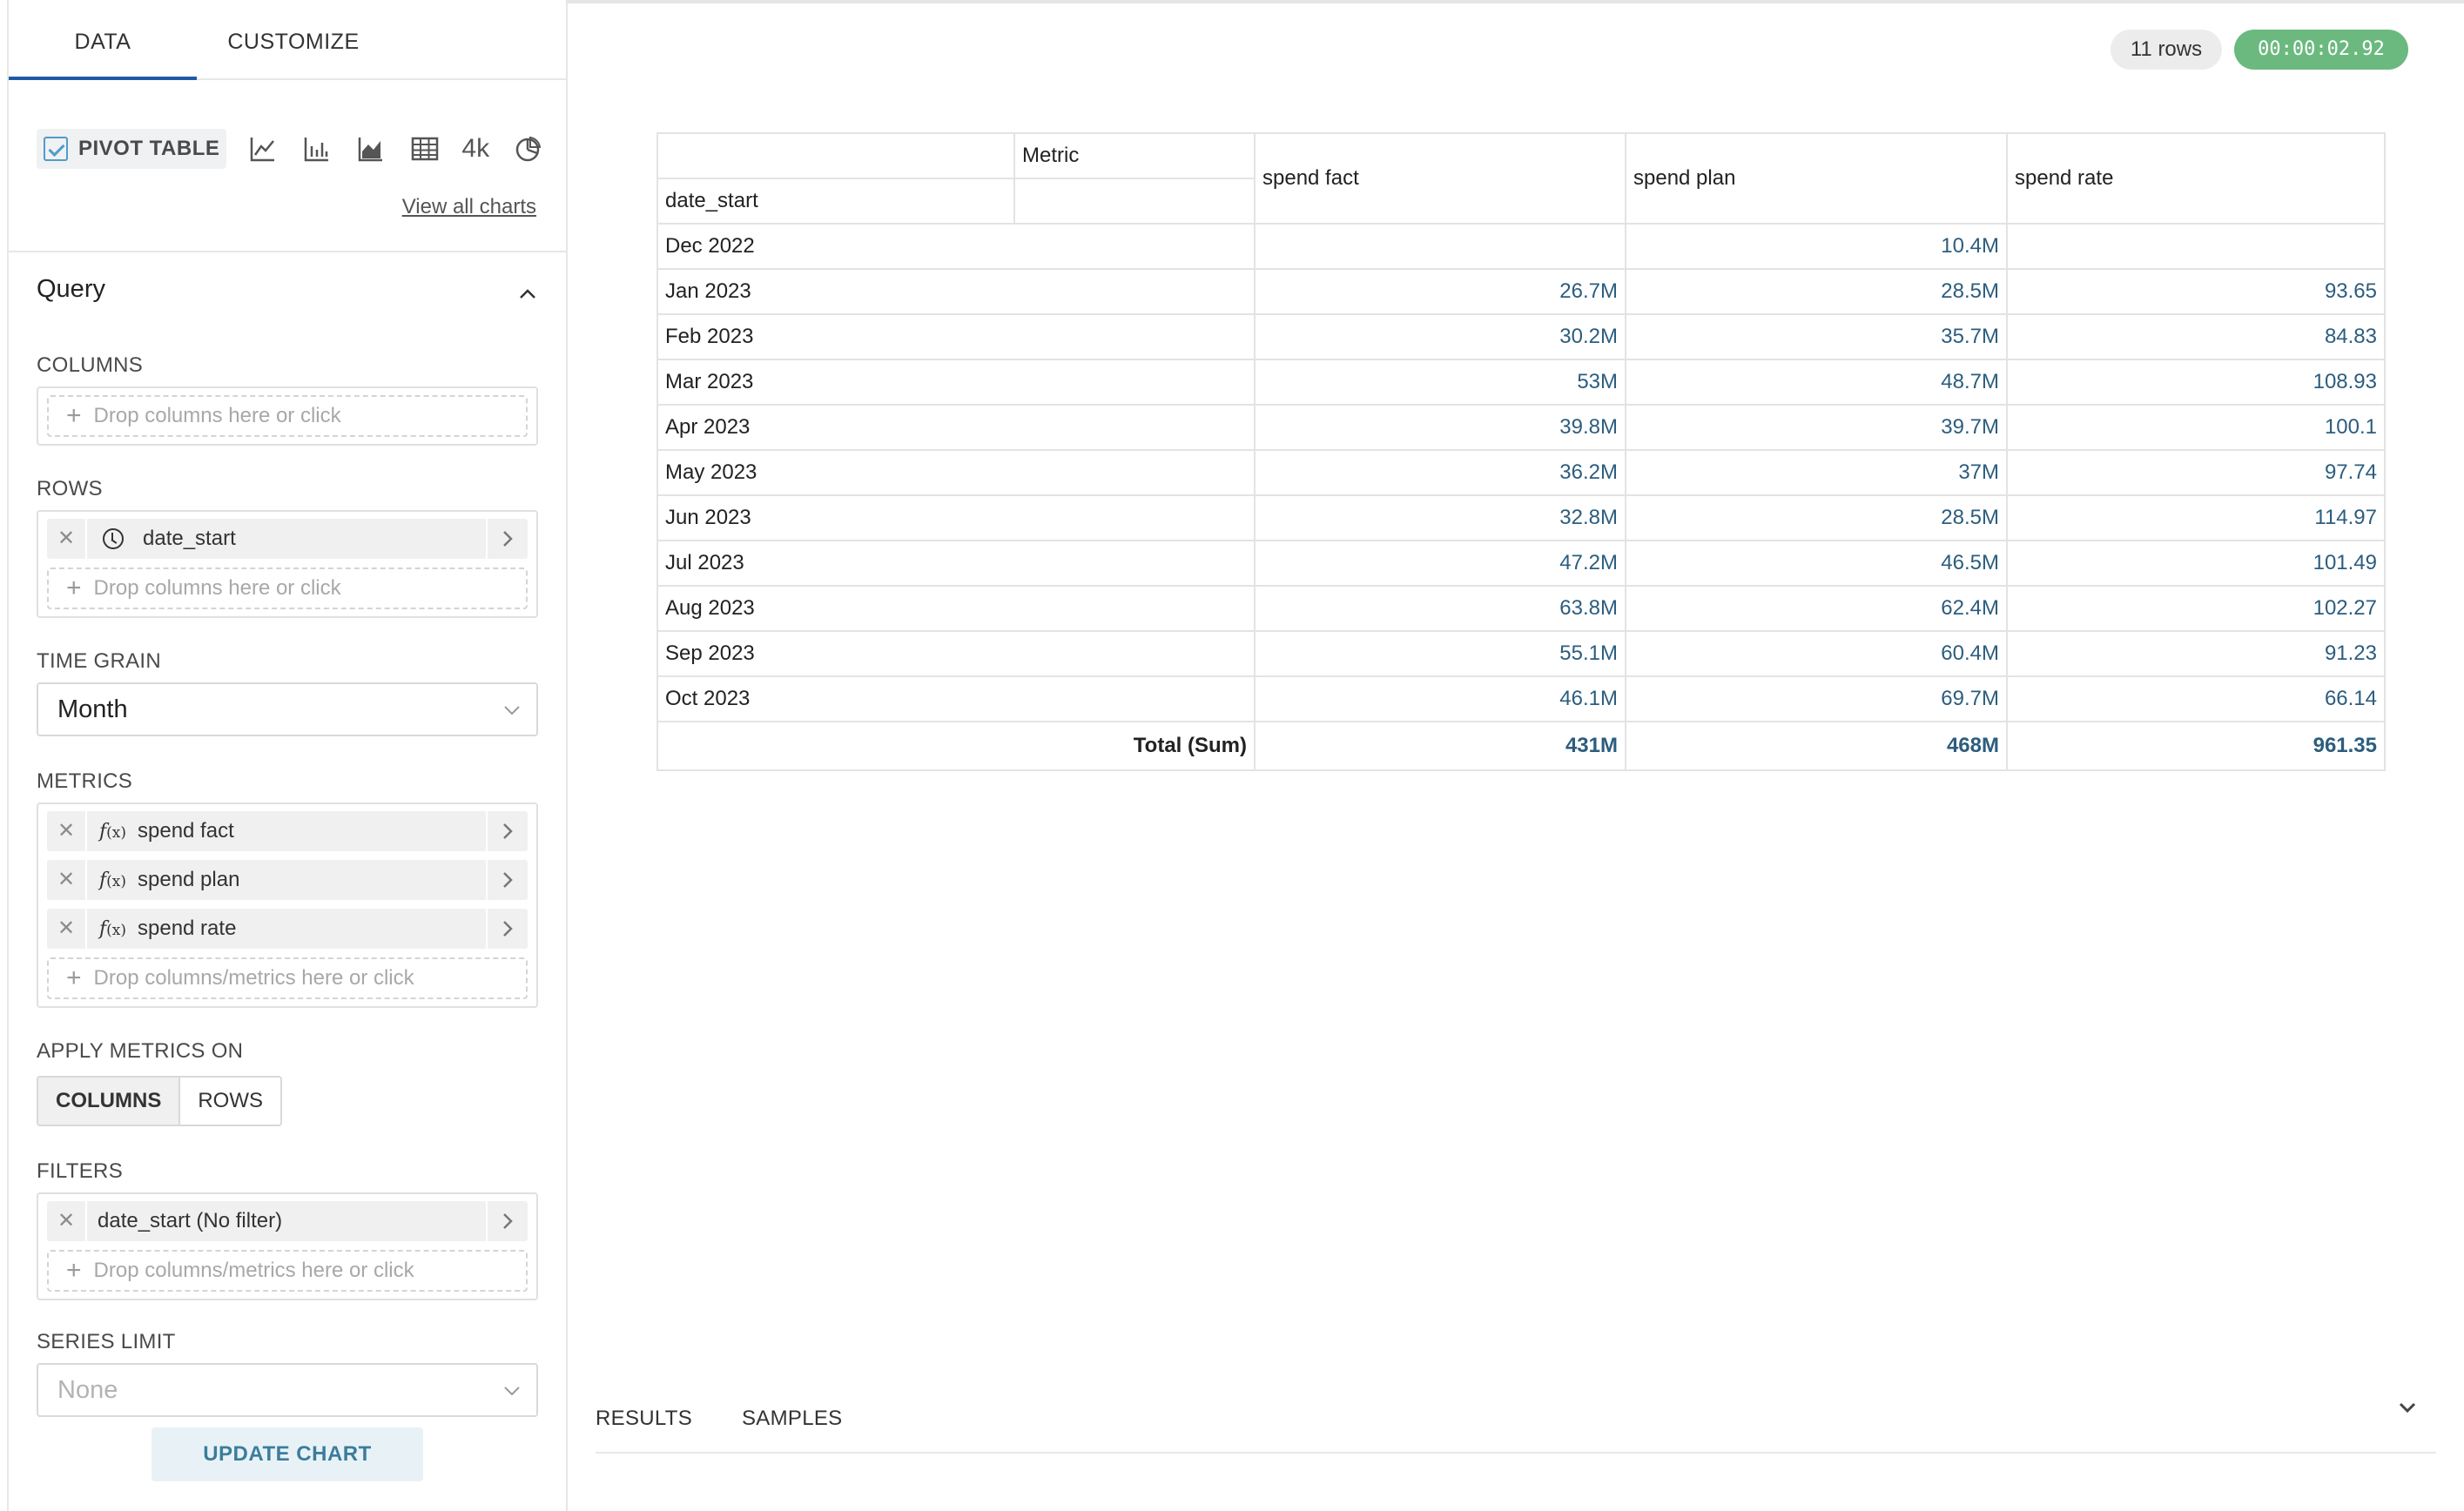  I want to click on filters-label: FILTERS, so click(81, 1171).